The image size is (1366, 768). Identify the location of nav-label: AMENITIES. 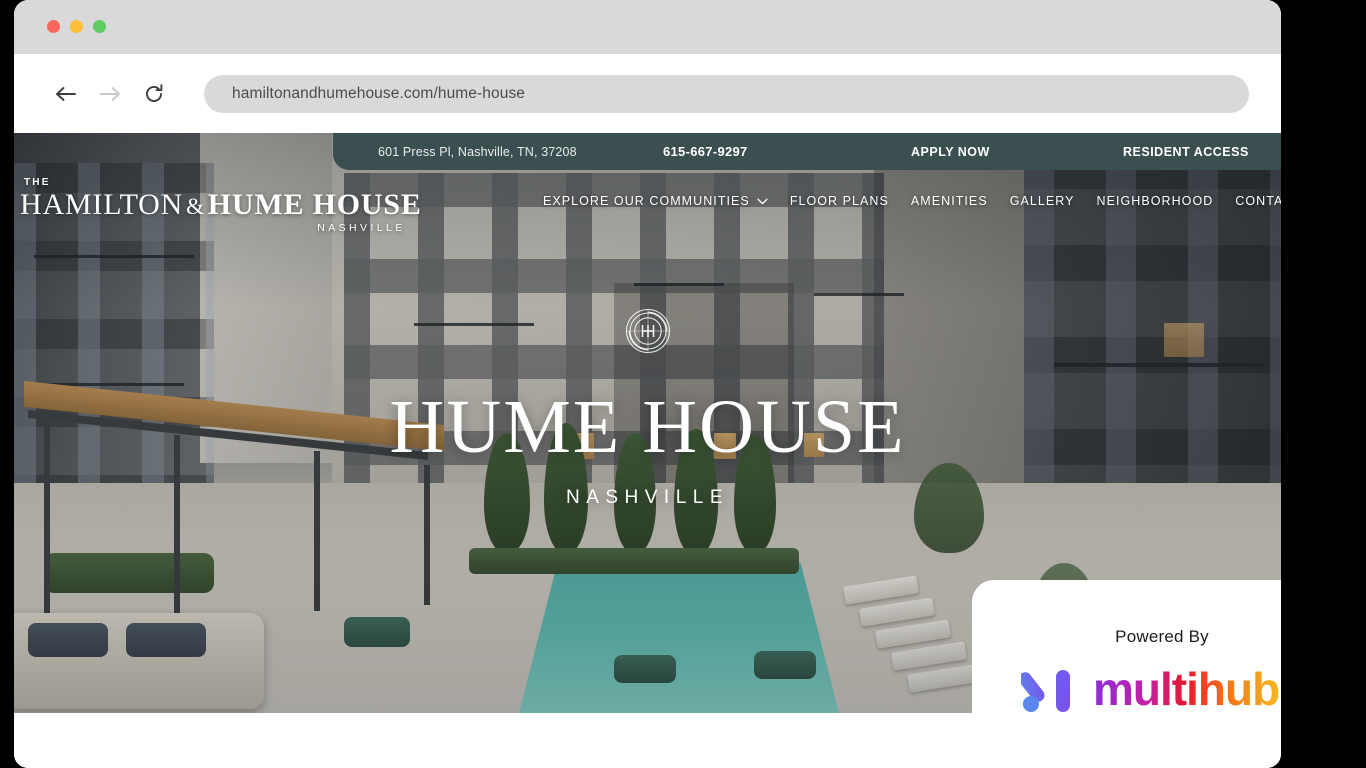
(949, 201).